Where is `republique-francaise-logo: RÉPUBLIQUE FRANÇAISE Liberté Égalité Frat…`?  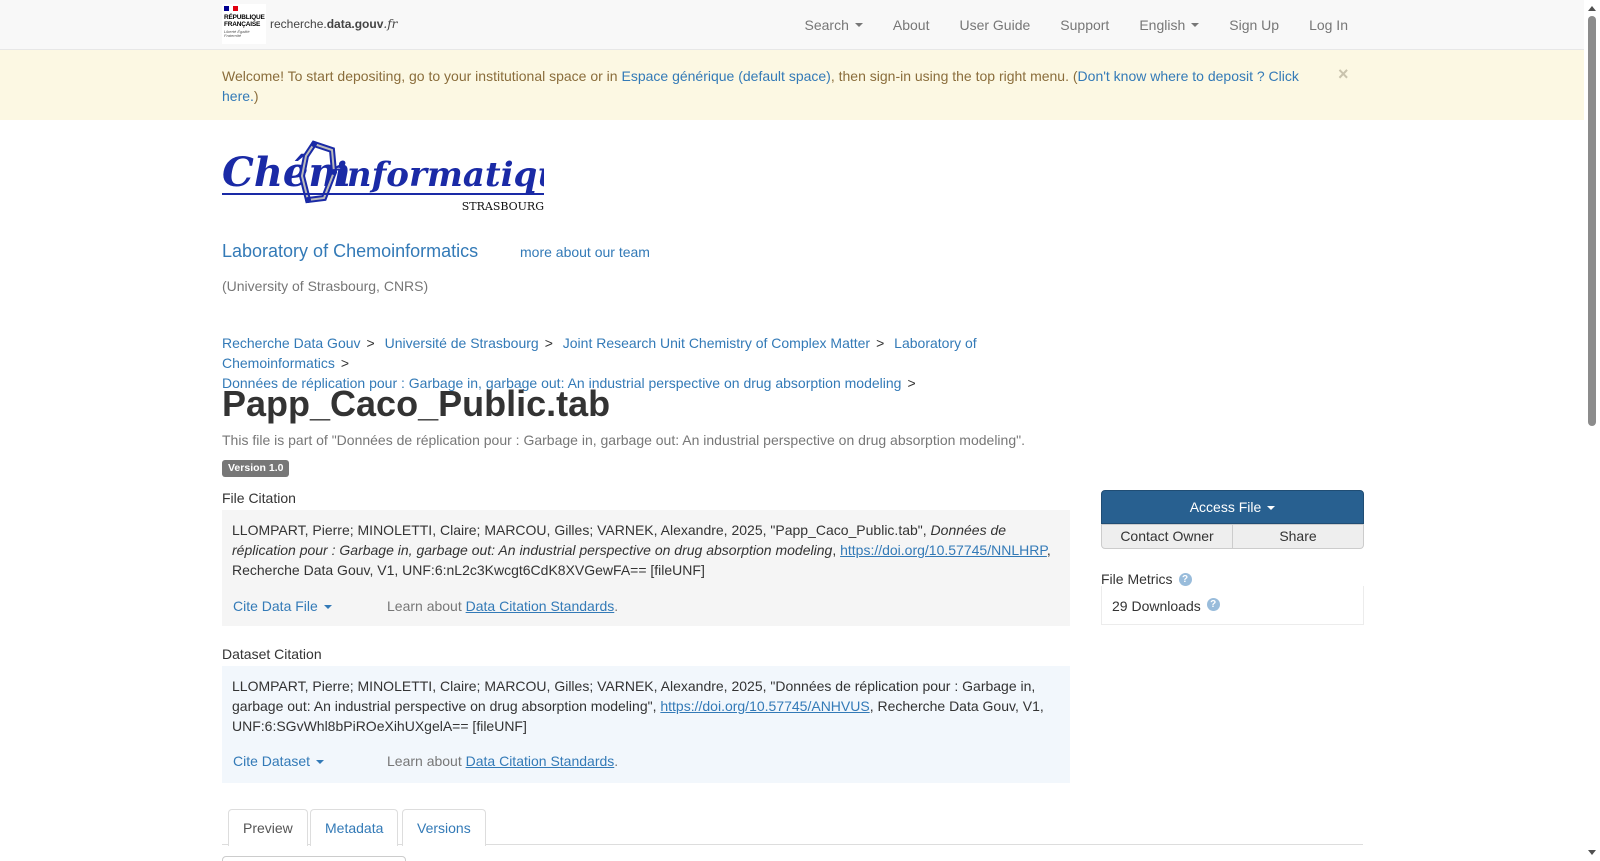
republique-francaise-logo: RÉPUBLIQUE FRANÇAISE Liberté Égalité Frat… is located at coordinates (244, 24).